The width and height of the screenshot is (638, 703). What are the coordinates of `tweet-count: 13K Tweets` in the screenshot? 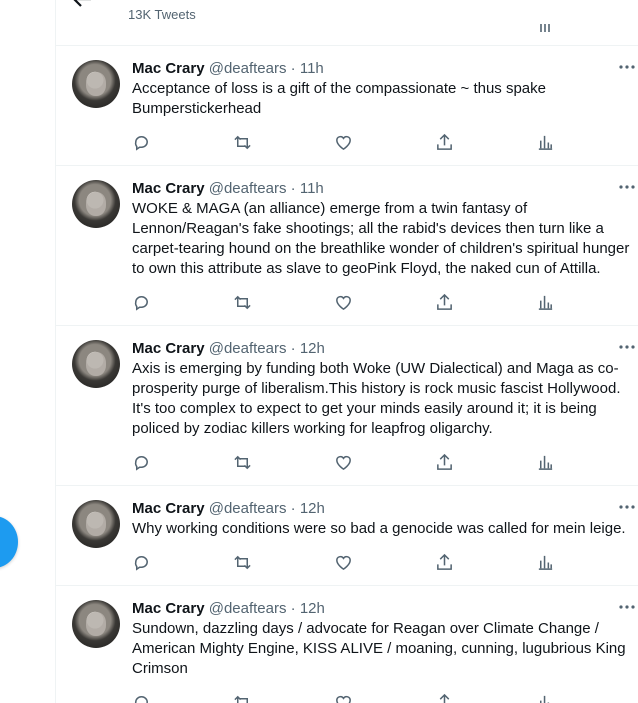 It's located at (162, 14).